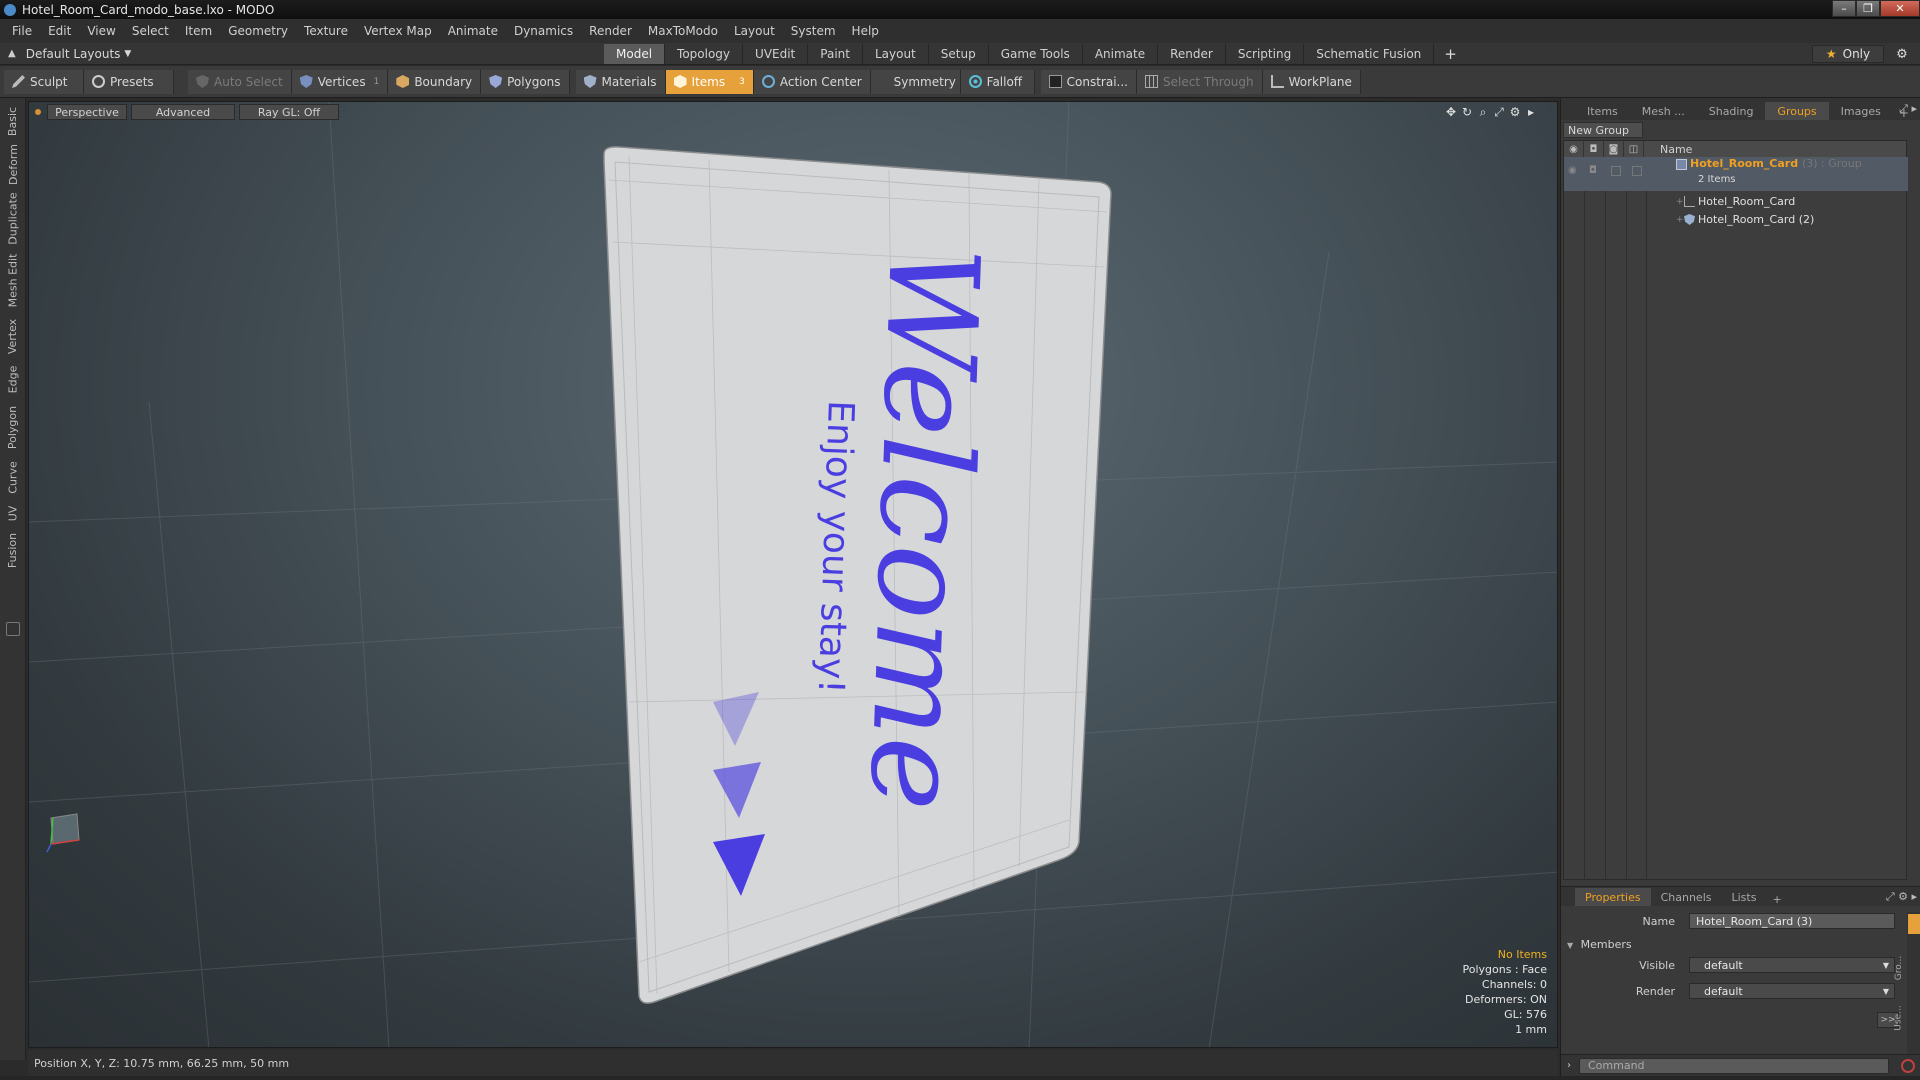 Image resolution: width=1920 pixels, height=1080 pixels. What do you see at coordinates (543, 31) in the screenshot?
I see `menu-dynamics: Dynamics` at bounding box center [543, 31].